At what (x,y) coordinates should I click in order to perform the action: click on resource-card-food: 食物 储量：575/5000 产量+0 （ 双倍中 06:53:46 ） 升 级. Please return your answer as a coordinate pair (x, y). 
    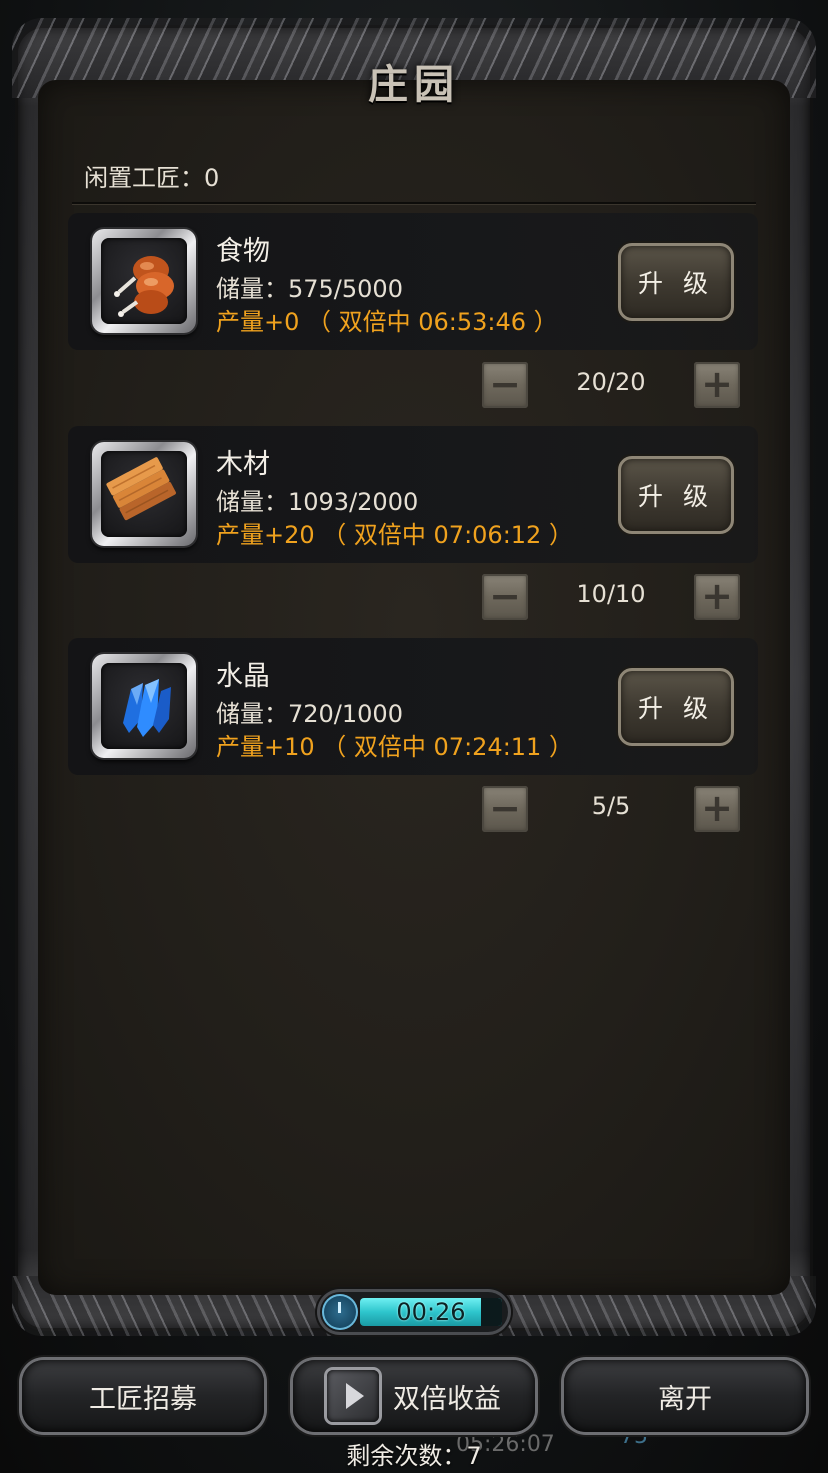
    Looking at the image, I should click on (413, 281).